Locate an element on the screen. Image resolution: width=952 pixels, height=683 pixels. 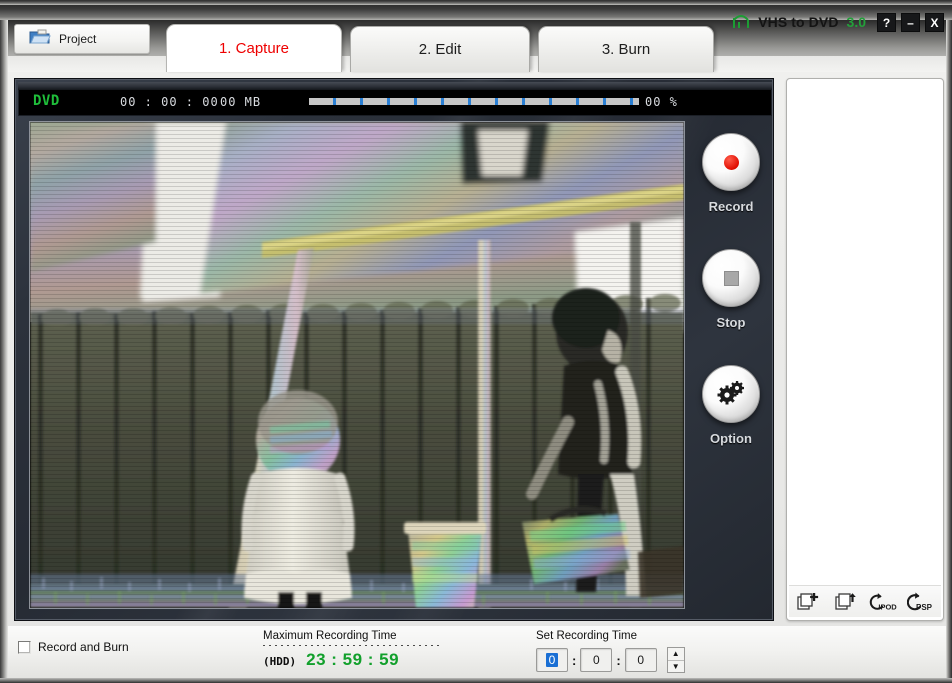
set-minutes-field: 0 is located at coordinates (596, 660).